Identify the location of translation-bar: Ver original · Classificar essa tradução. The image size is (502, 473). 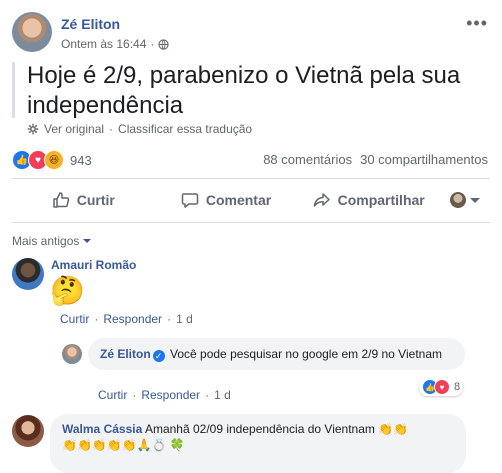
(139, 129).